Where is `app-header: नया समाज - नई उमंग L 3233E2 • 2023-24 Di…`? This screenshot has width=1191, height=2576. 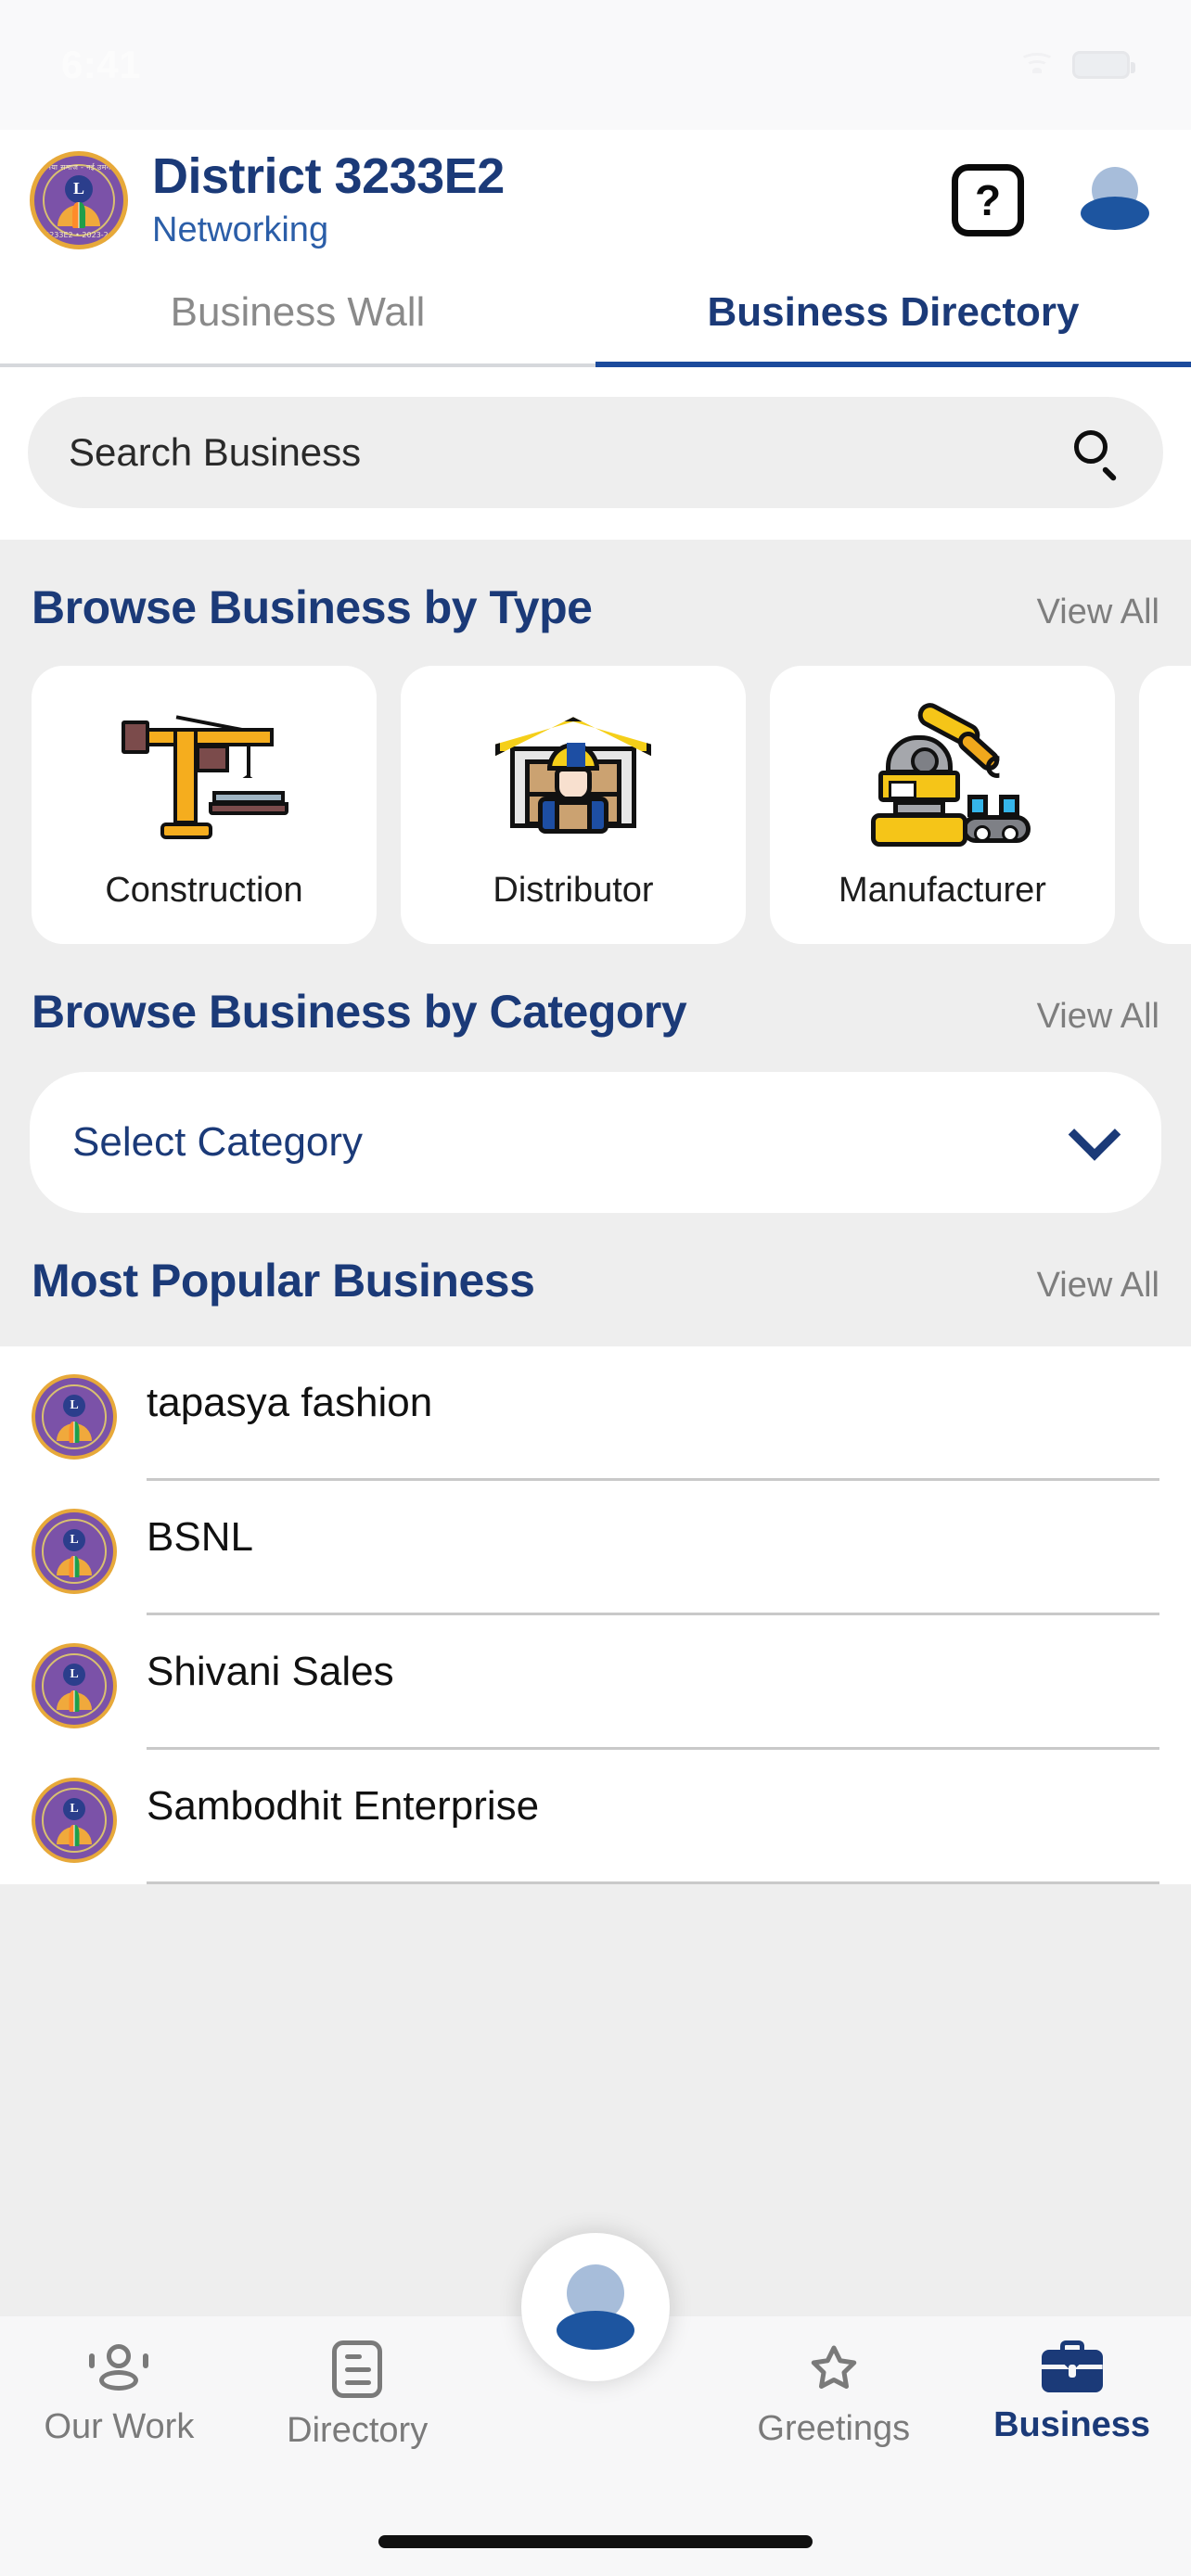 app-header: नया समाज - नई उमंग L 3233E2 • 2023-24 Di… is located at coordinates (595, 198).